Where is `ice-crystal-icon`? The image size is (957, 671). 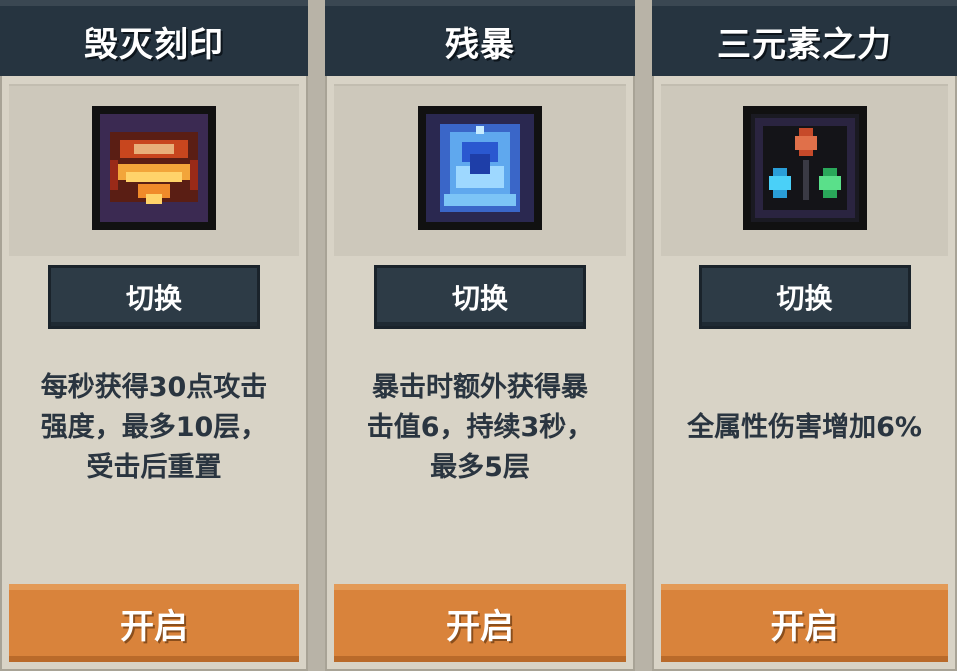 ice-crystal-icon is located at coordinates (480, 168).